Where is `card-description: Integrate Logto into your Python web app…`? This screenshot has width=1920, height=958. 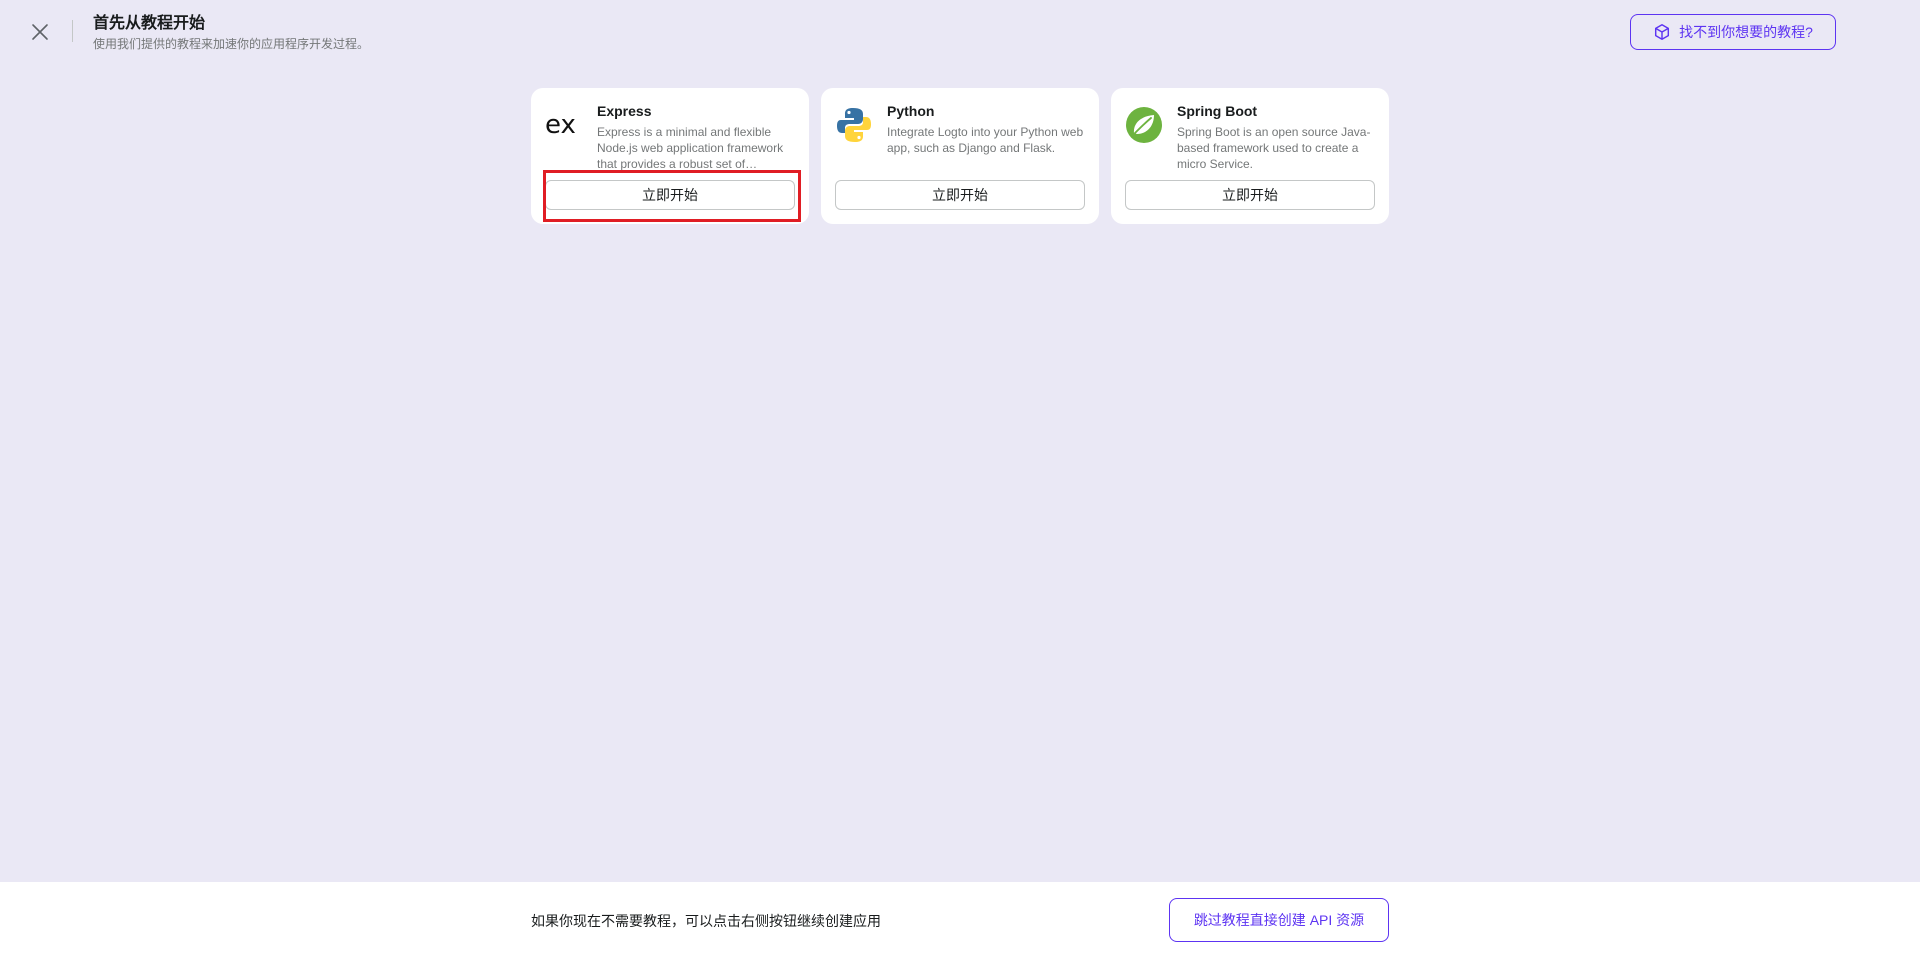 card-description: Integrate Logto into your Python web app… is located at coordinates (985, 140).